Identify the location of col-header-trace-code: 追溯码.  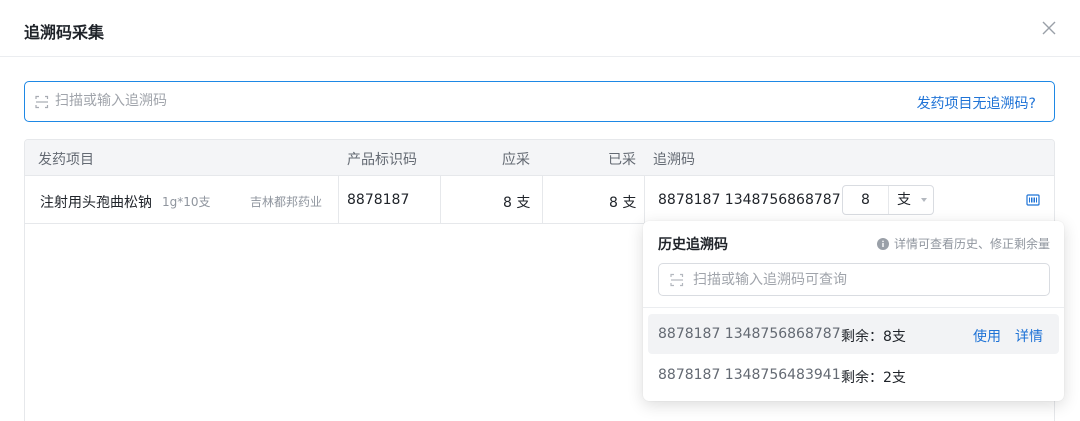
(674, 160).